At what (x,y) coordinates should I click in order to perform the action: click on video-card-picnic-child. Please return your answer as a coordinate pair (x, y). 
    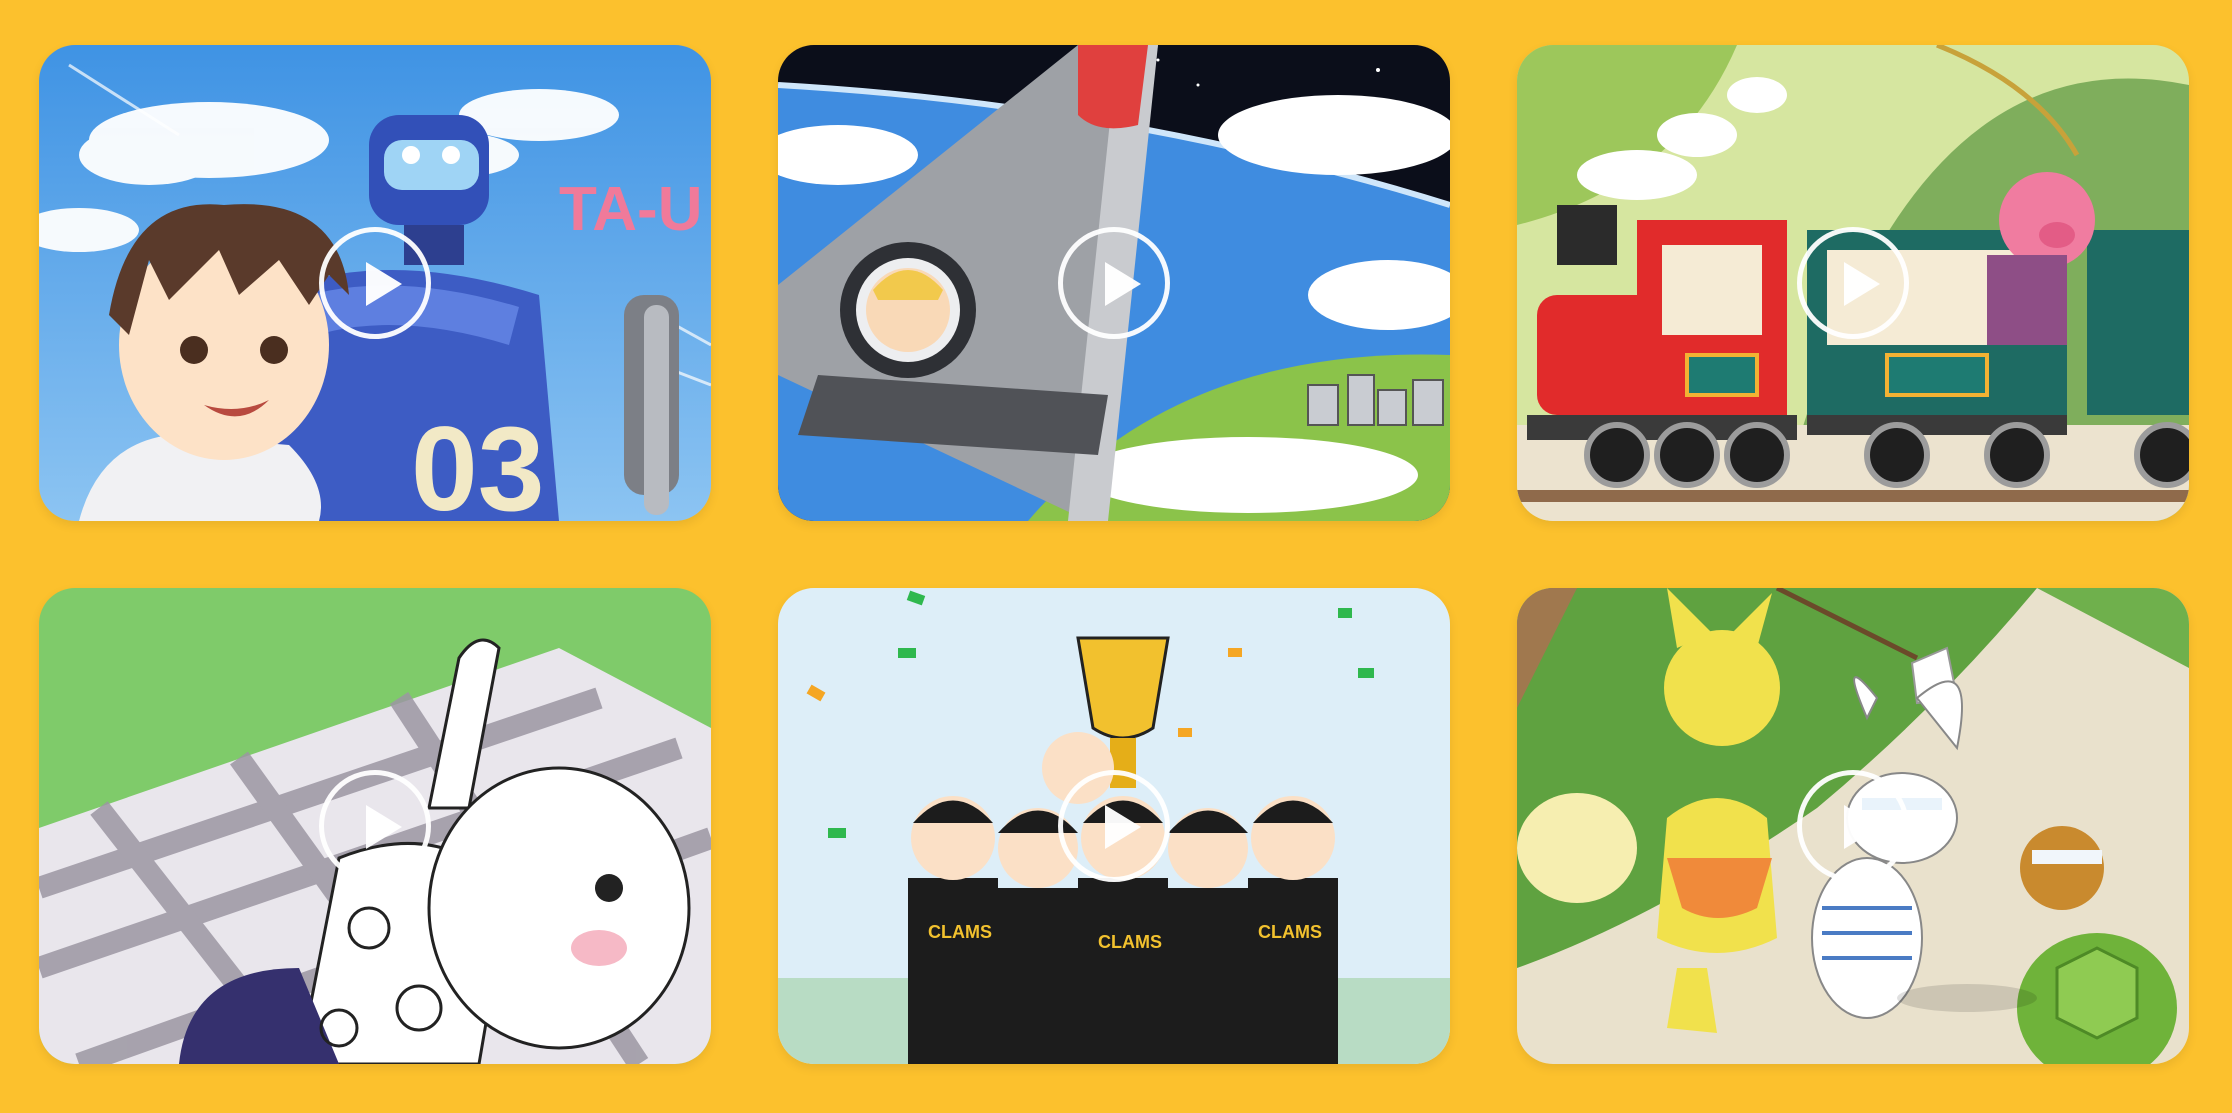
    Looking at the image, I should click on (375, 826).